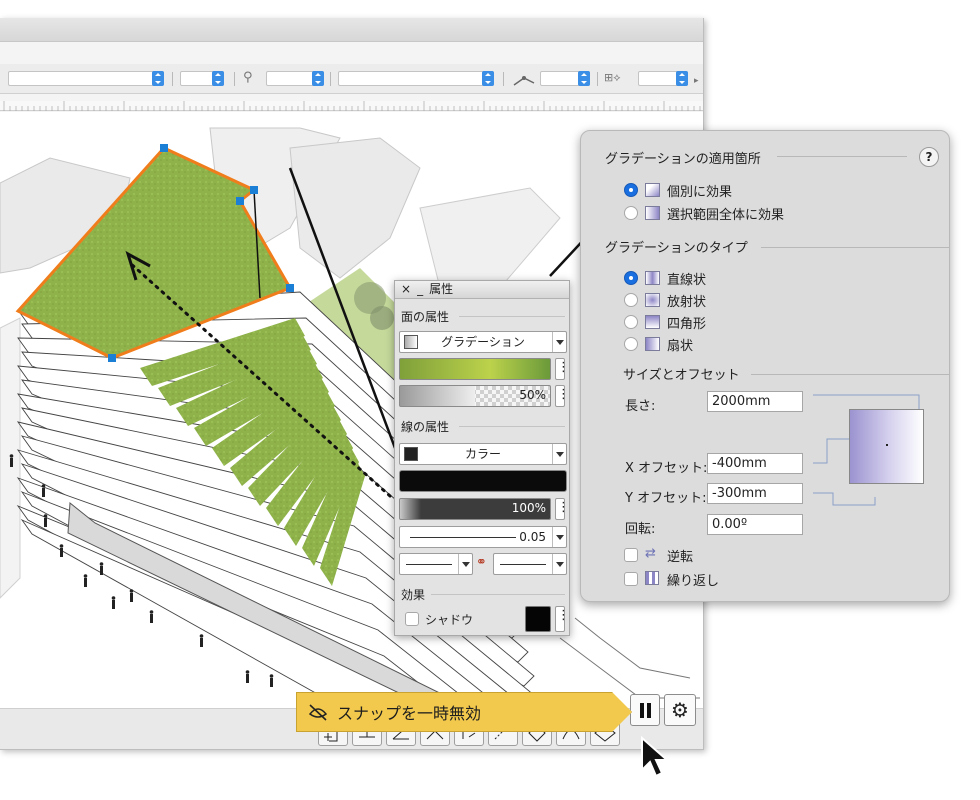  Describe the element at coordinates (755, 463) in the screenshot. I see `x-offset-input: -400mm` at that location.